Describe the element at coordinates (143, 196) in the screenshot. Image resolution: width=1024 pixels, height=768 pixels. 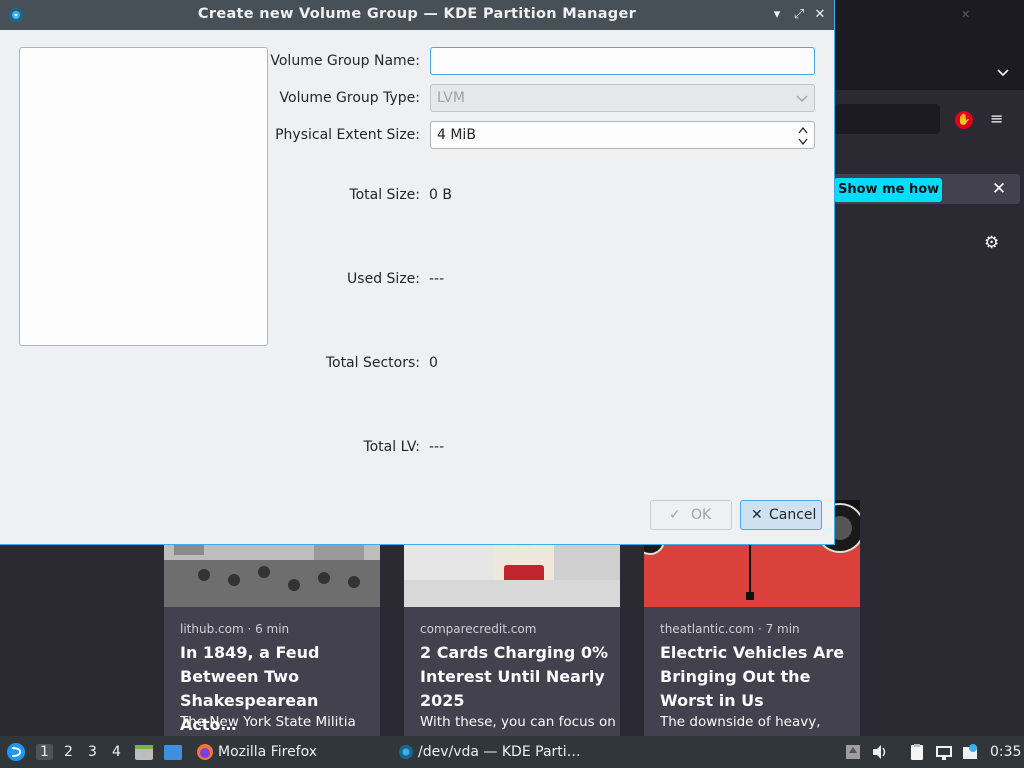
I see `physical-volumes-list` at that location.